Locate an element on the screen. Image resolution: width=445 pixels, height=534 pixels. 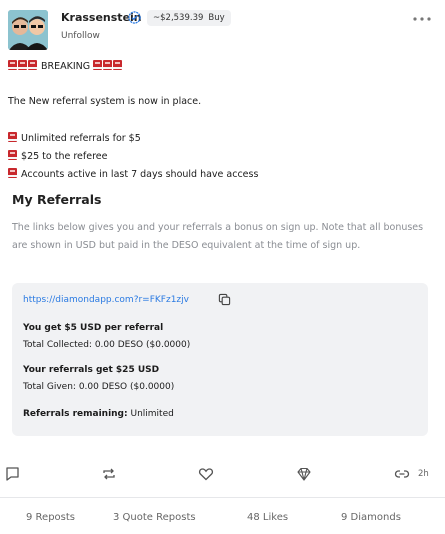
creator-coin-price: ~$2,539.39 Buy is located at coordinates (189, 18).